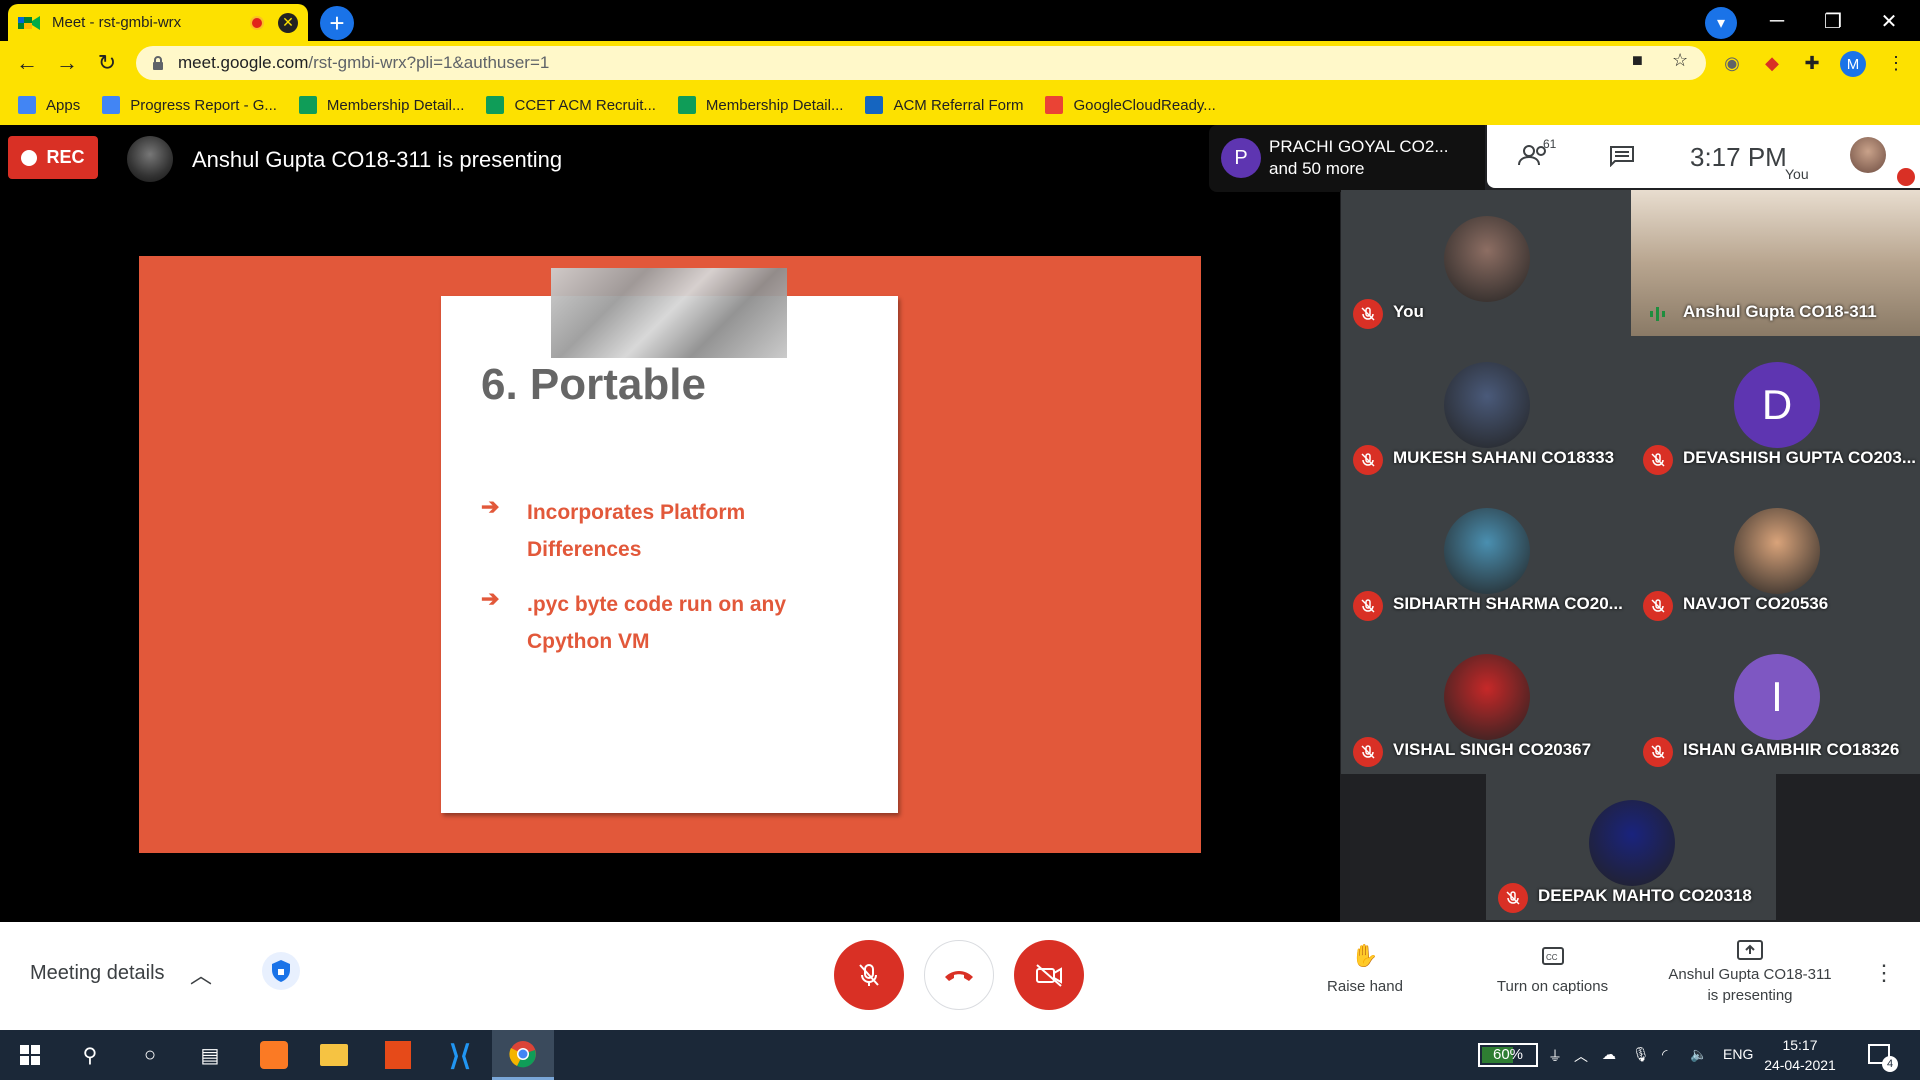  What do you see at coordinates (1508, 1055) in the screenshot?
I see `battery-indicator: 60%` at bounding box center [1508, 1055].